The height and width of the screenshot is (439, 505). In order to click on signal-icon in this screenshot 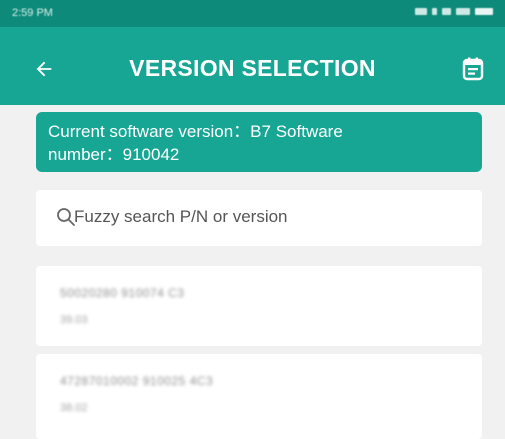, I will do `click(421, 11)`.